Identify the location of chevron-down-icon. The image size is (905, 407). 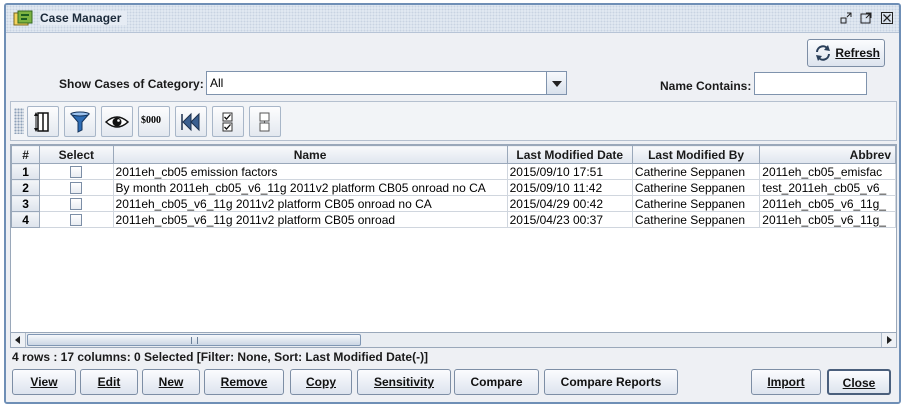
(556, 83).